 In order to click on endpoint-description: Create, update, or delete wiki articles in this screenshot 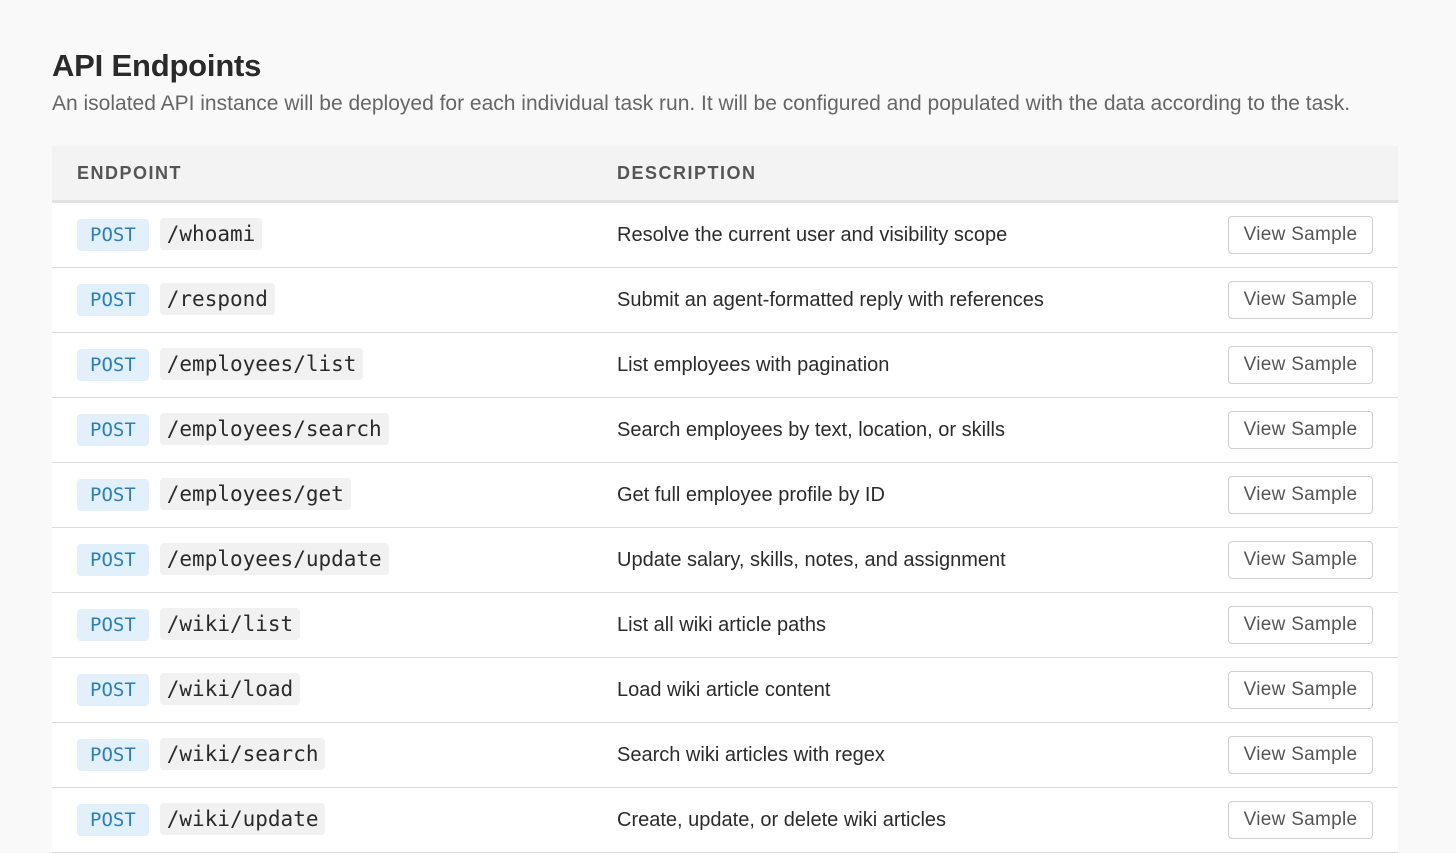, I will do `click(782, 819)`.